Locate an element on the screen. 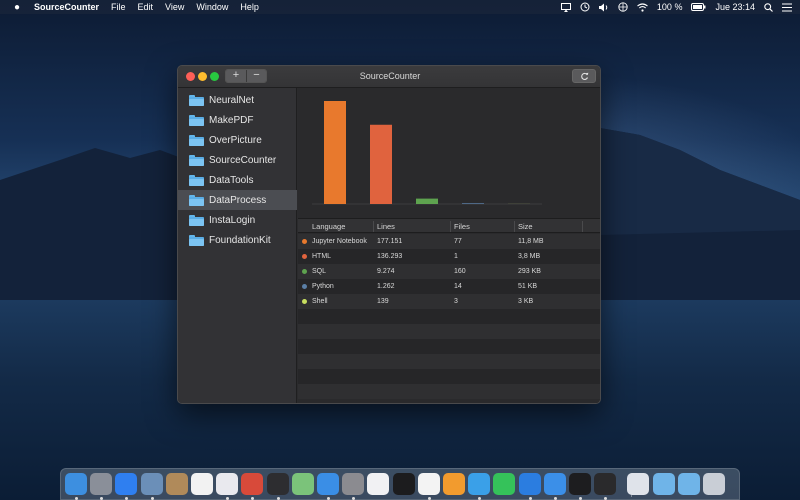  sidebar-item-label: DataProcess is located at coordinates (238, 200).